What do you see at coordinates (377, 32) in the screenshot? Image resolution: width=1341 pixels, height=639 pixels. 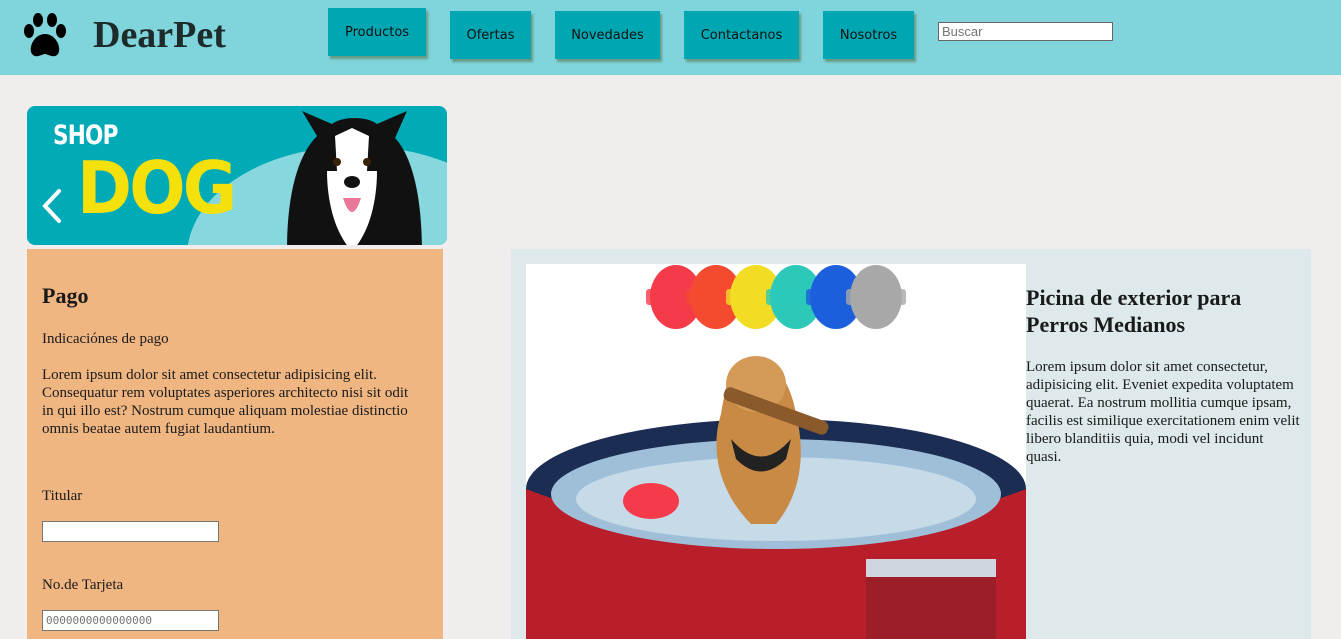 I see `nav-productos: Productos` at bounding box center [377, 32].